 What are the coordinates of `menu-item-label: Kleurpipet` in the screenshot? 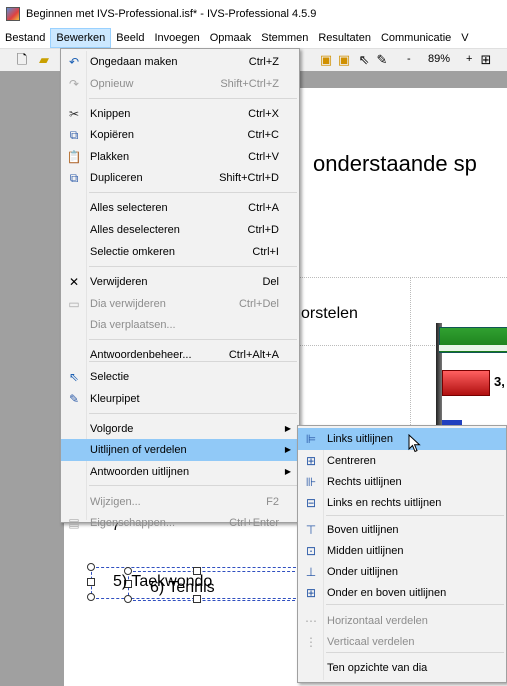 It's located at (115, 399).